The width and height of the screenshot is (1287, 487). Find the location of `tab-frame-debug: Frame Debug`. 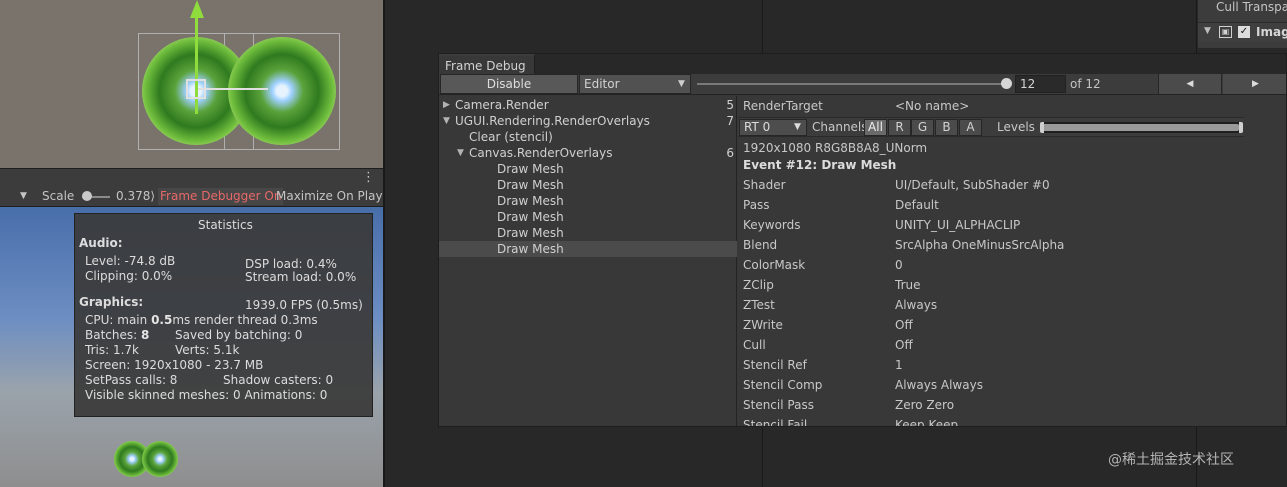

tab-frame-debug: Frame Debug is located at coordinates (487, 64).